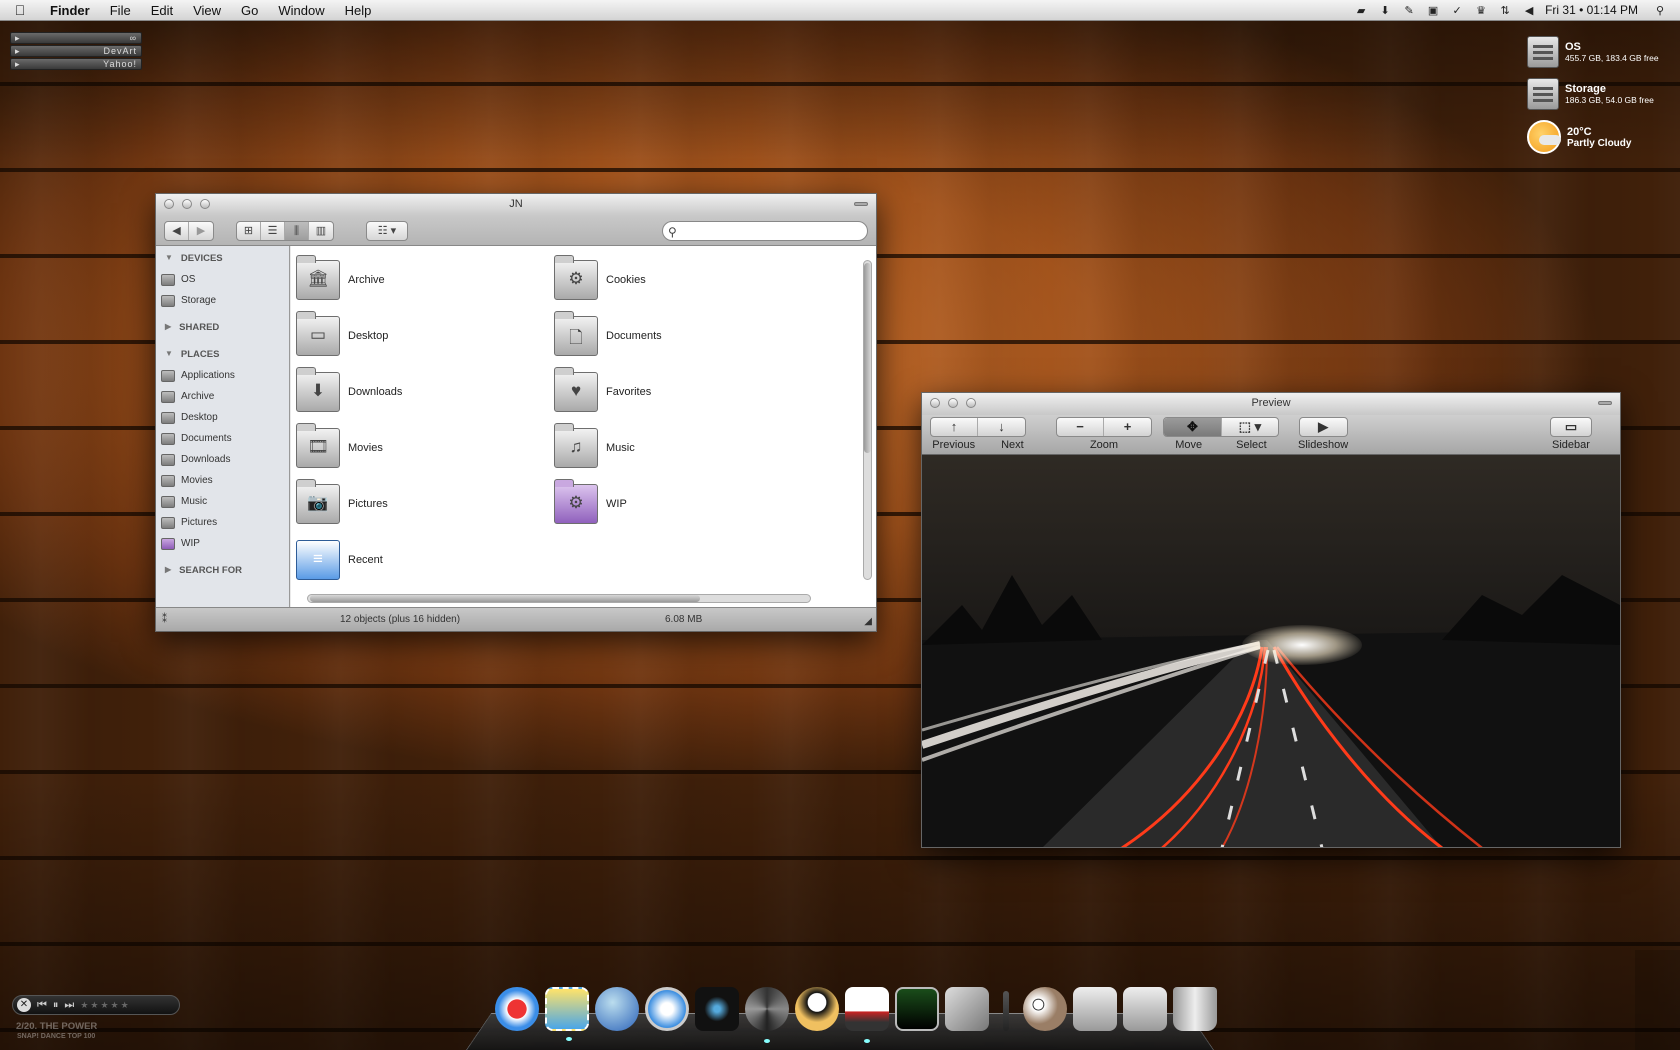 Image resolution: width=1680 pixels, height=1050 pixels. Describe the element at coordinates (222, 375) in the screenshot. I see `sidebar-item-applications: Applications` at that location.